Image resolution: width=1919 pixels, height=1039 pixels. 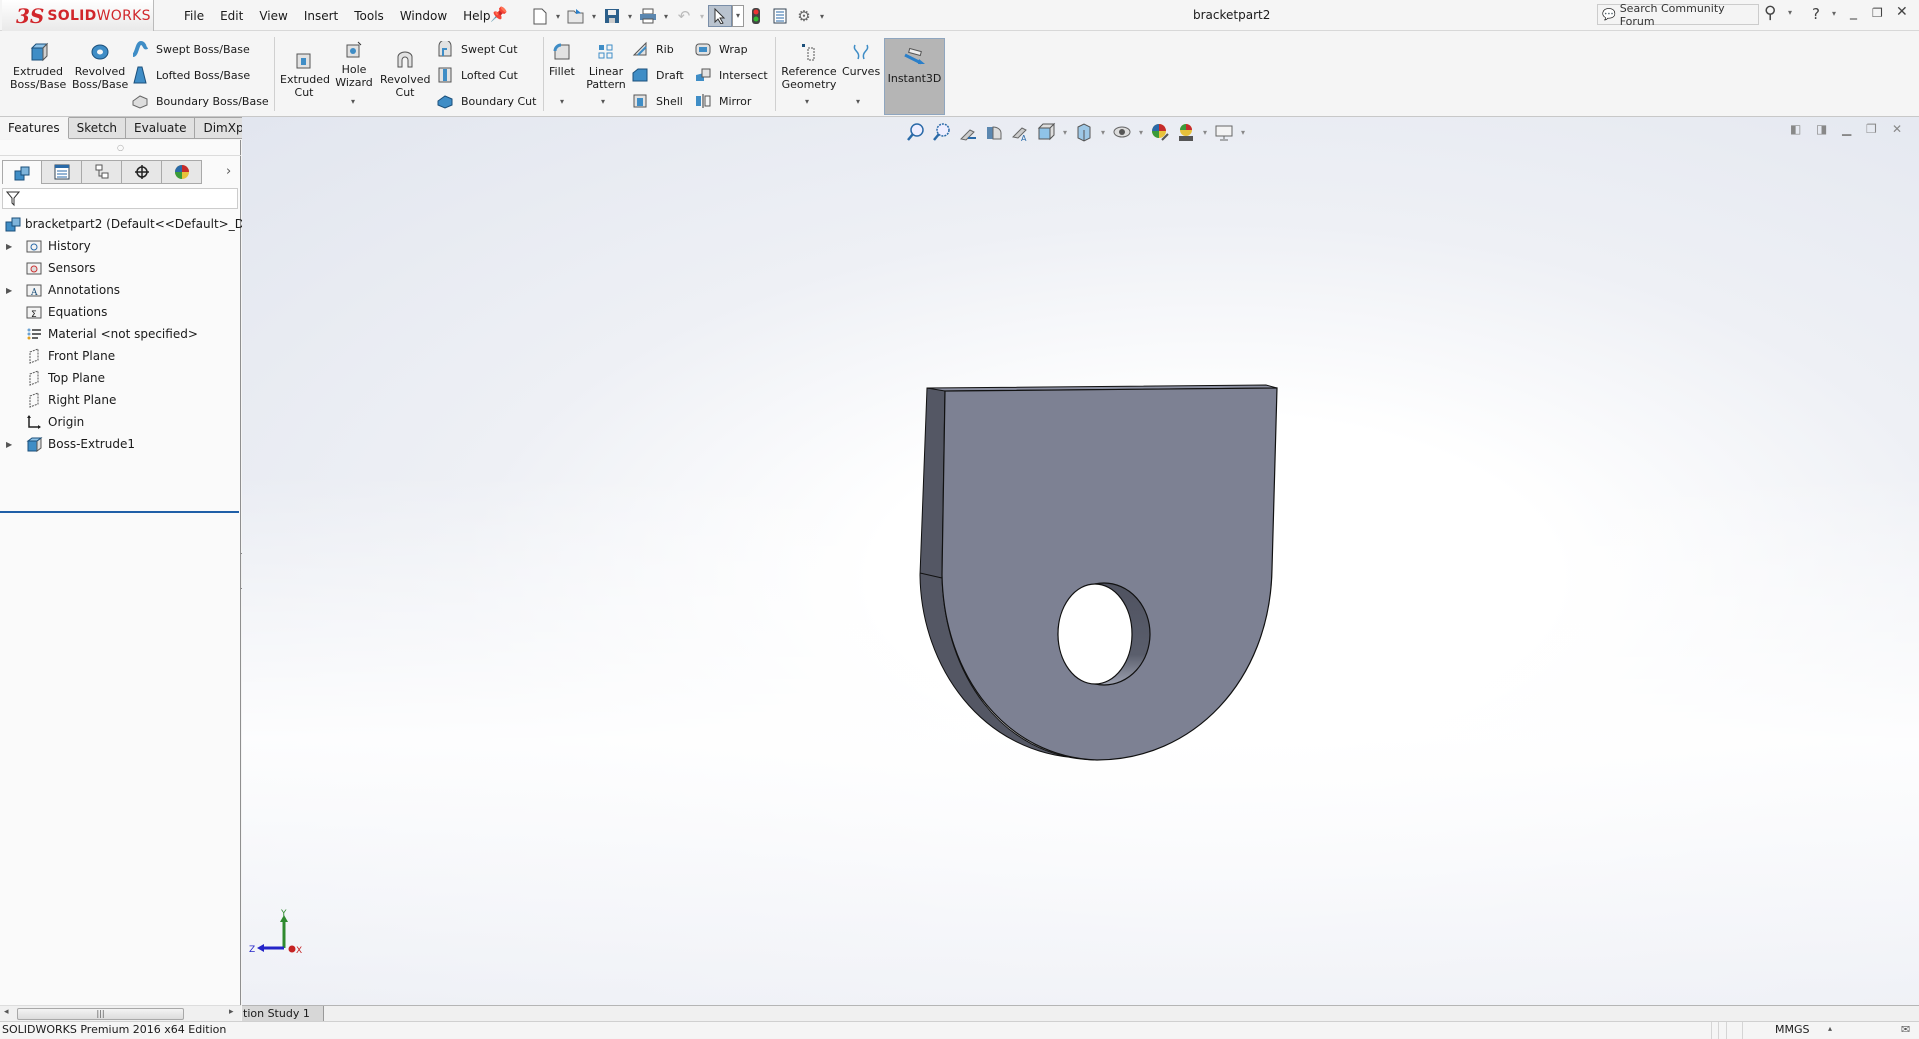 What do you see at coordinates (1830, 1028) in the screenshot?
I see `unit-system-dropdown: ▴` at bounding box center [1830, 1028].